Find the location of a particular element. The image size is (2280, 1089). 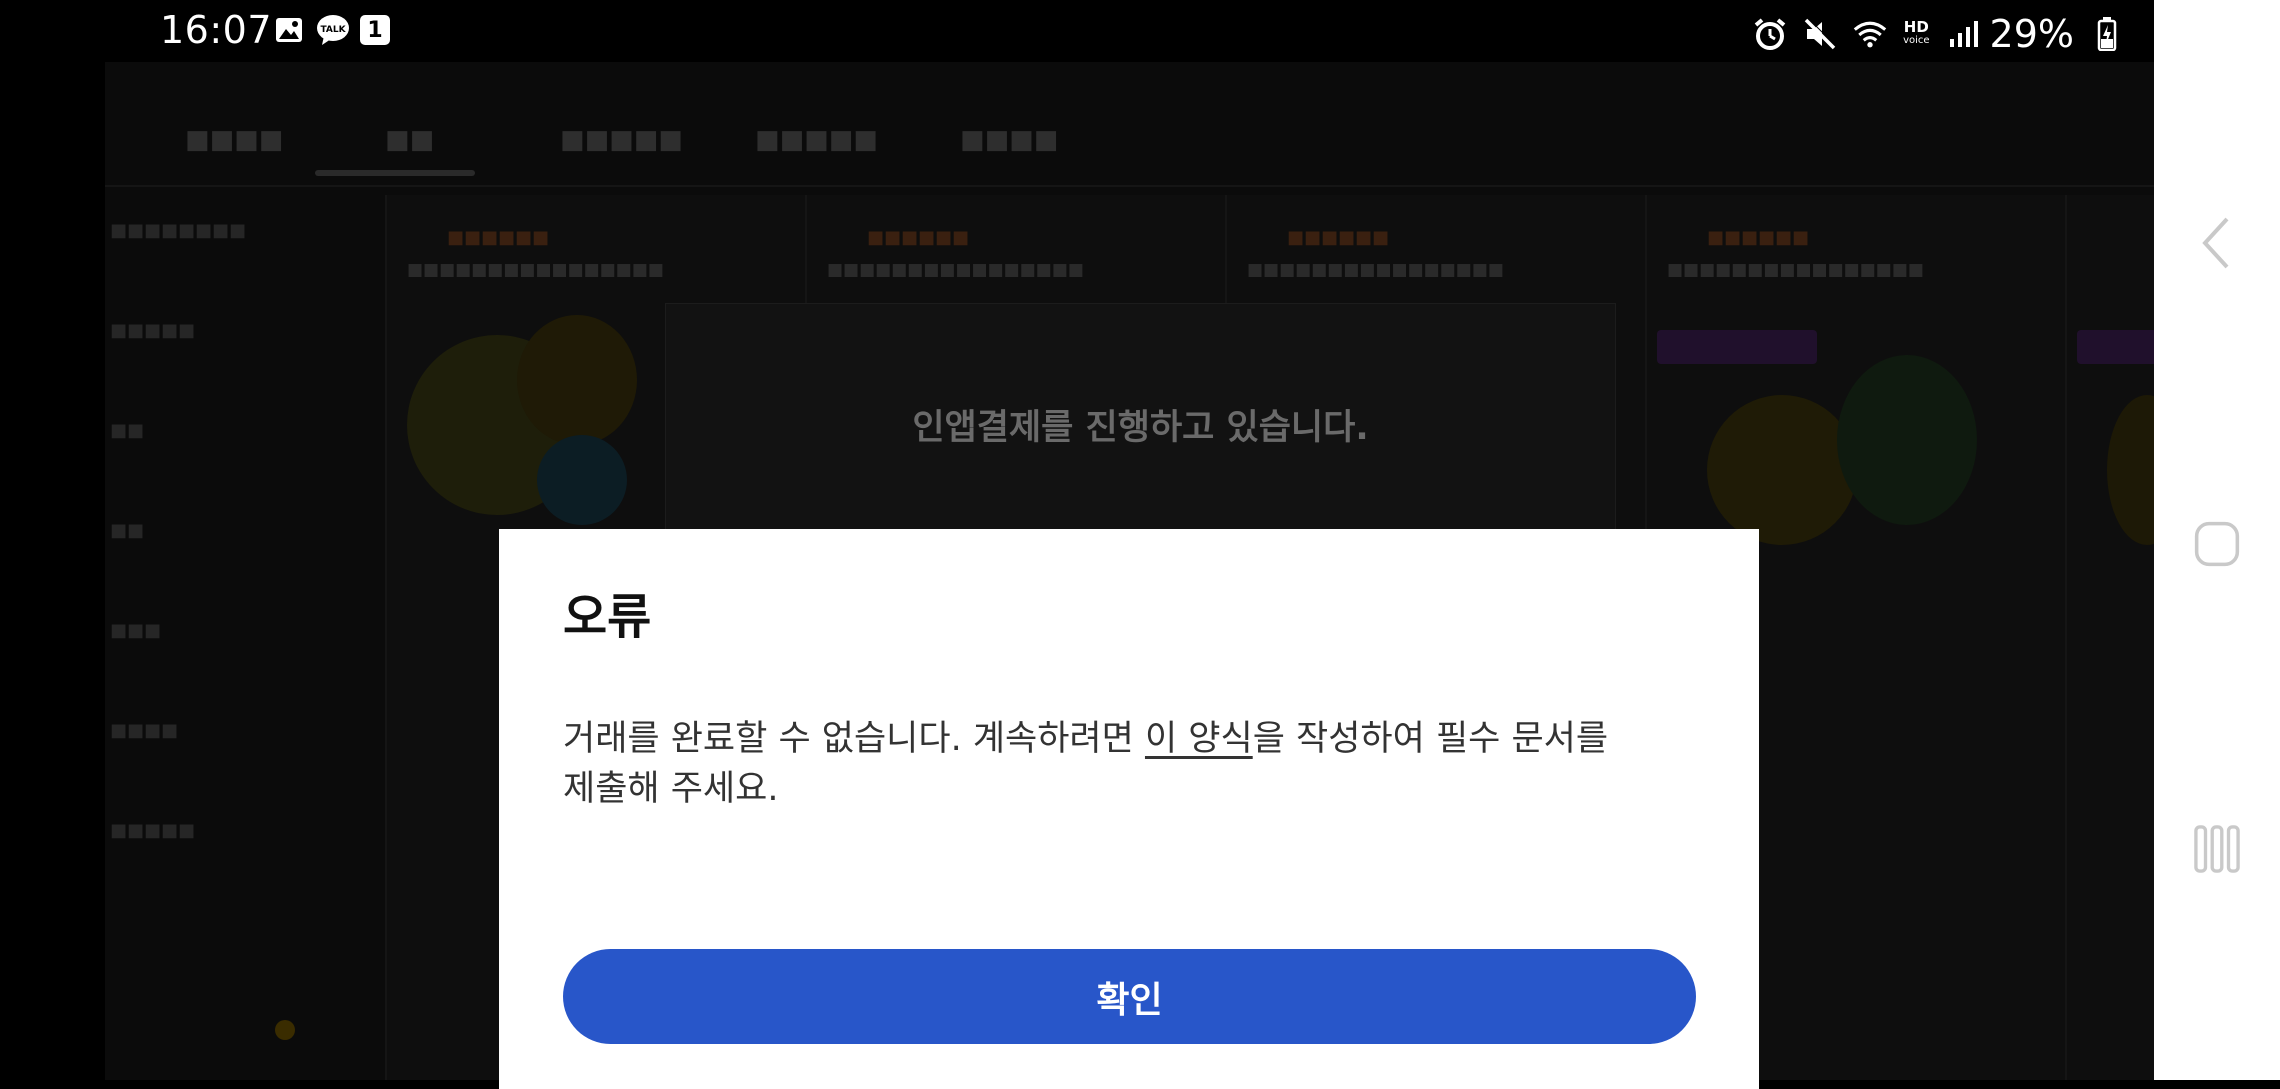

processing-dialog: 인앱결제를 진행하고 있습니다. is located at coordinates (1140, 434).